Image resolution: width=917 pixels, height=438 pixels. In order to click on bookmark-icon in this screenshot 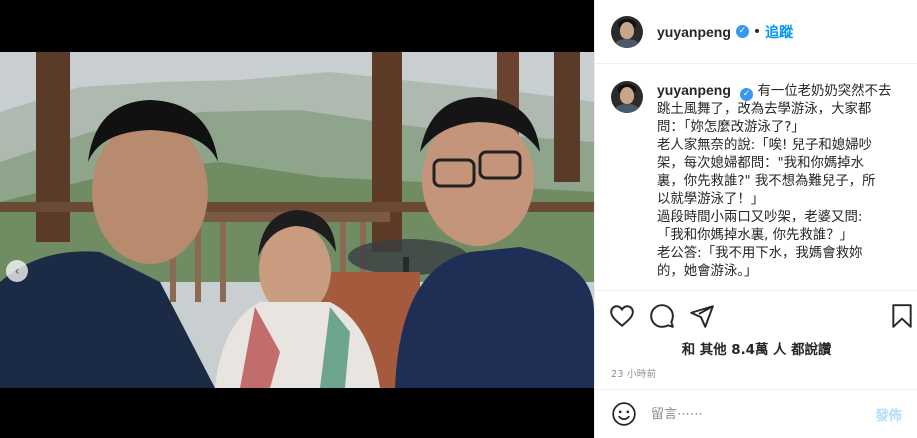, I will do `click(902, 316)`.